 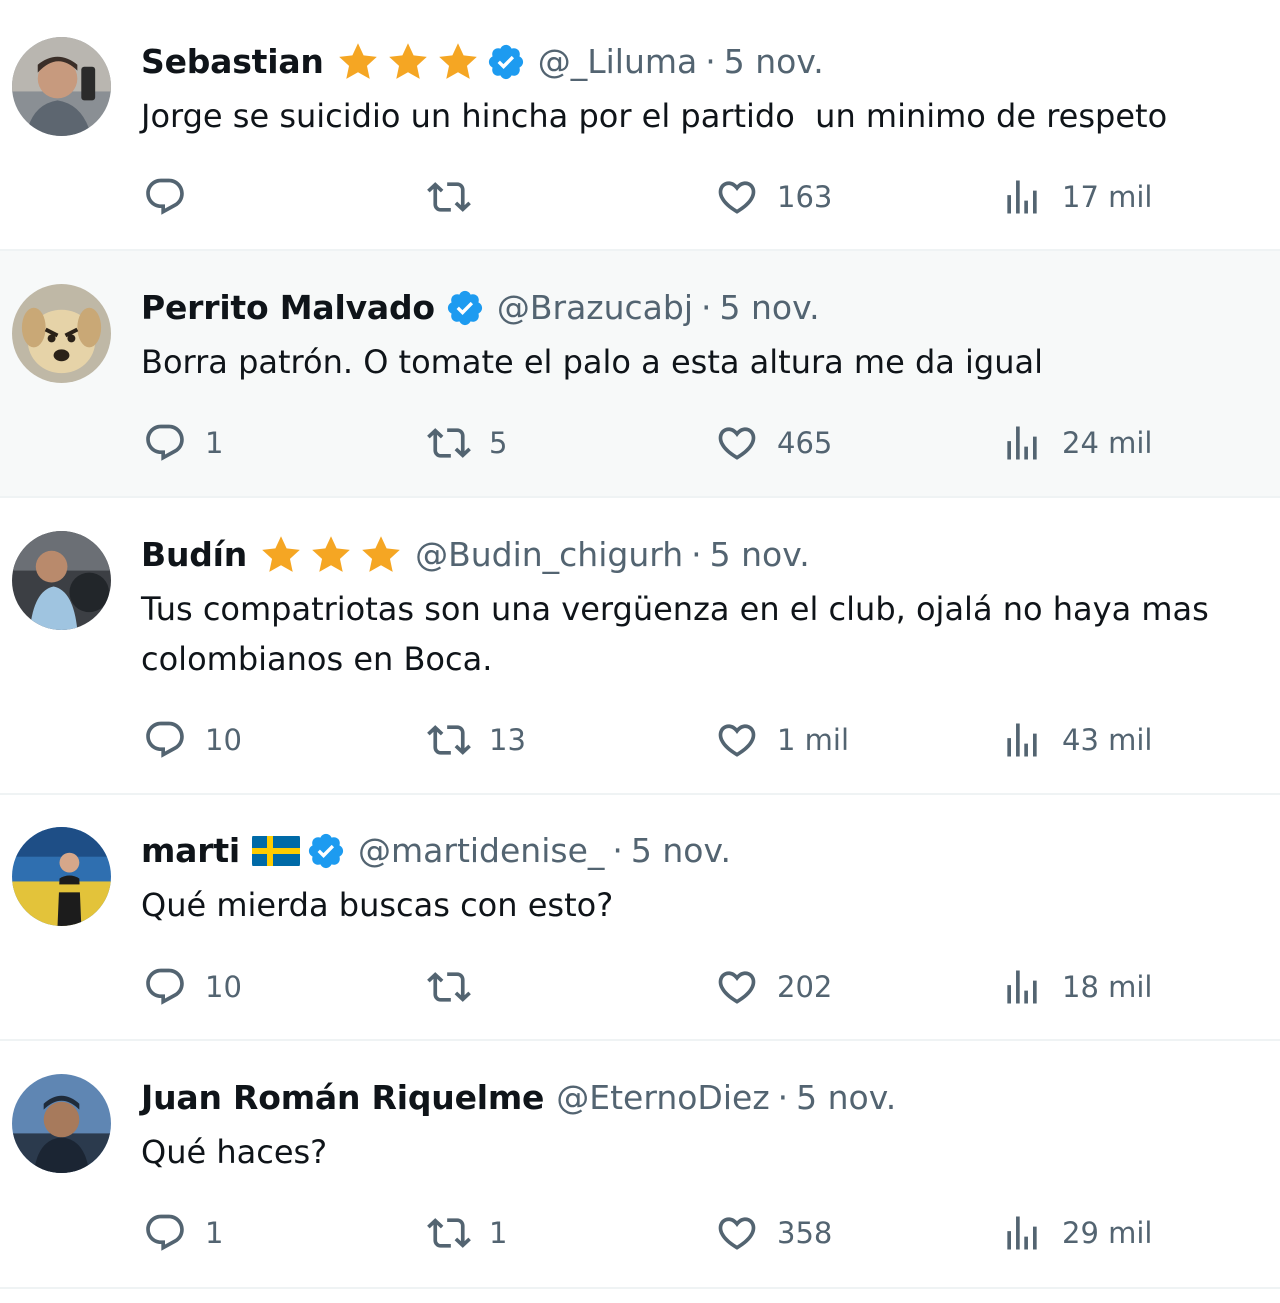 I want to click on tweet-header: Sebastian @_Liluma · 5 nov., so click(x=482, y=62).